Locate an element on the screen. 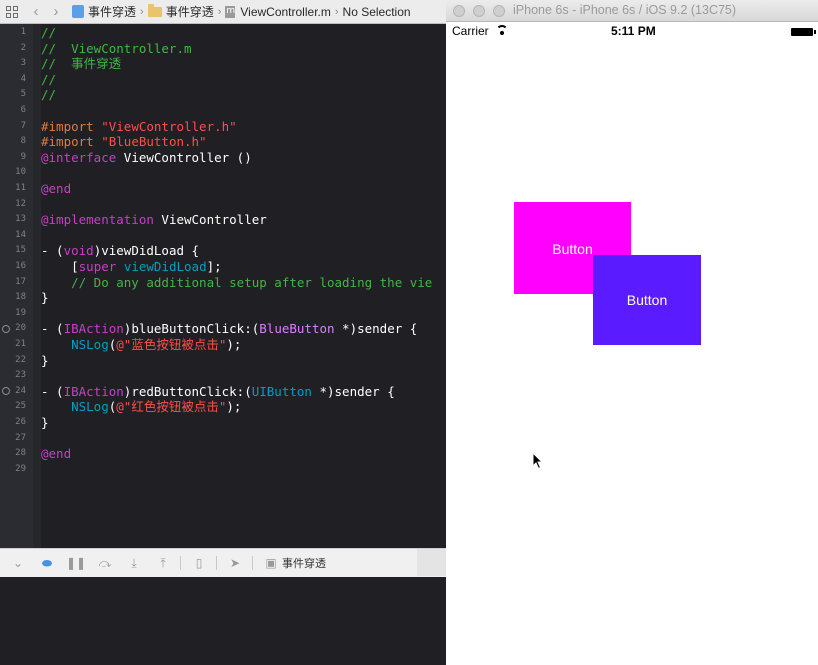 The width and height of the screenshot is (818, 665). line-number: 28 is located at coordinates (13, 453).